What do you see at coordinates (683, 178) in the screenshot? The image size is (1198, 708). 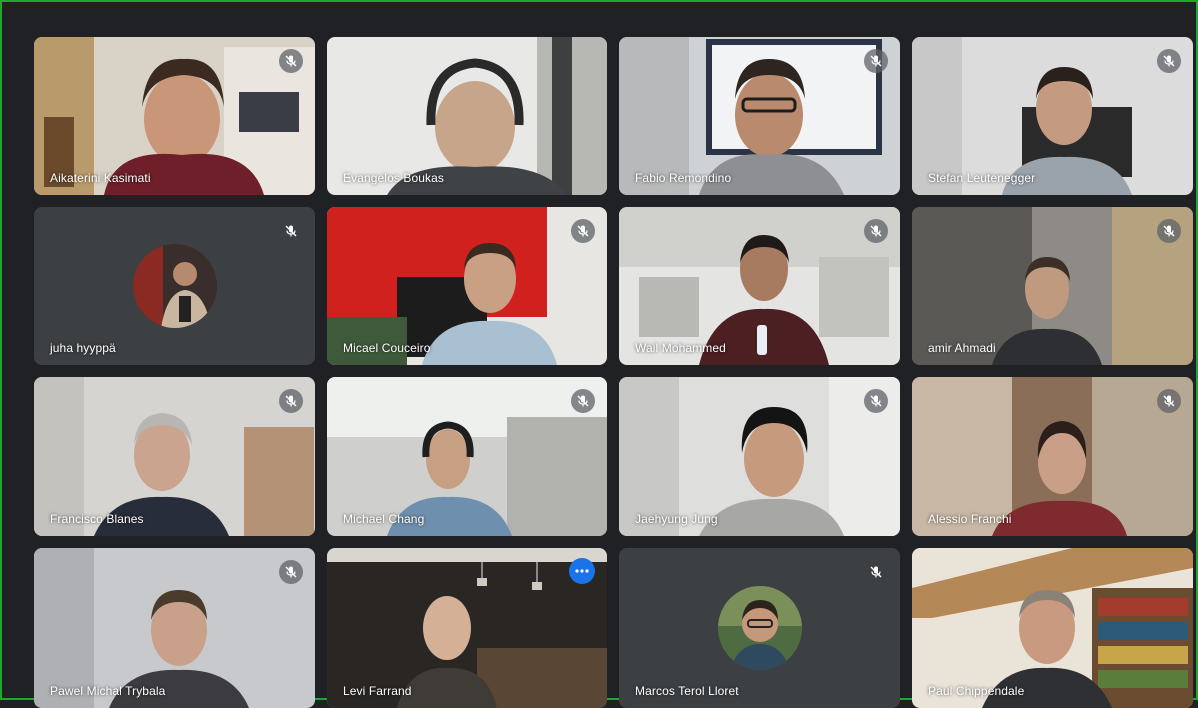 I see `participant-name: Fabio Remondino` at bounding box center [683, 178].